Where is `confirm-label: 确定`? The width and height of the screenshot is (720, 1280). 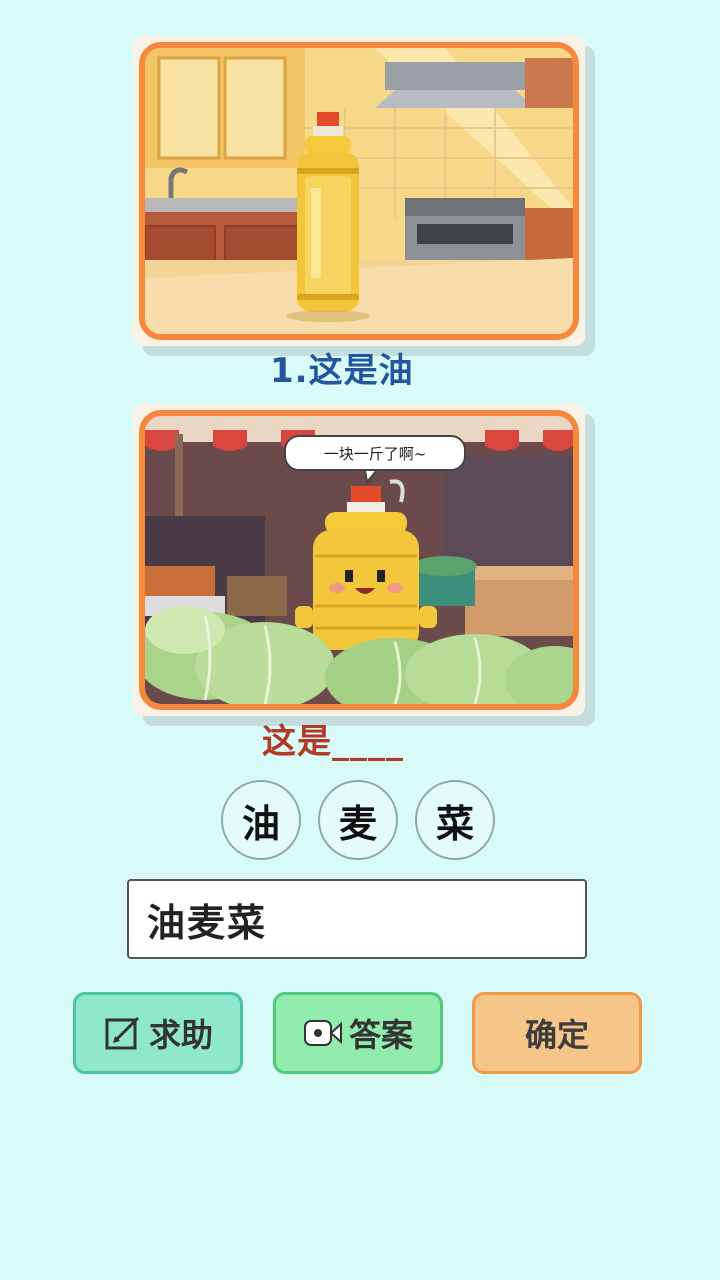
confirm-label: 确定 is located at coordinates (556, 1035).